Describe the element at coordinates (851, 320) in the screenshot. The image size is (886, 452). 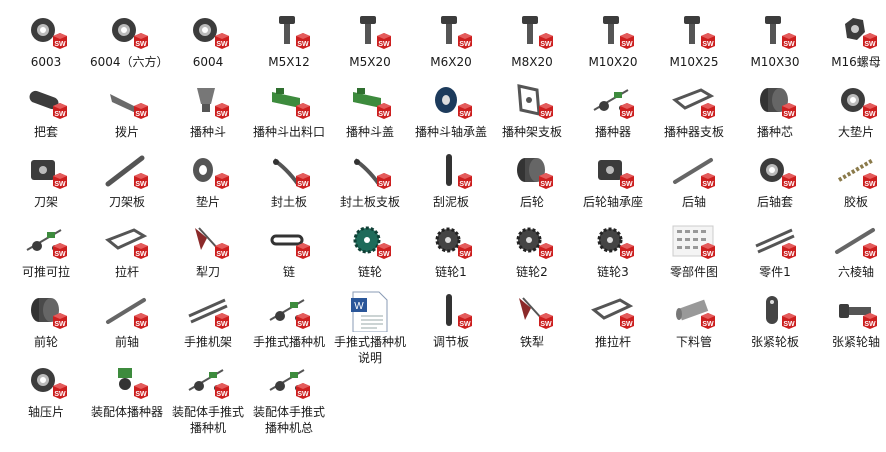
I see `file-item: SW 张紧轮轴` at that location.